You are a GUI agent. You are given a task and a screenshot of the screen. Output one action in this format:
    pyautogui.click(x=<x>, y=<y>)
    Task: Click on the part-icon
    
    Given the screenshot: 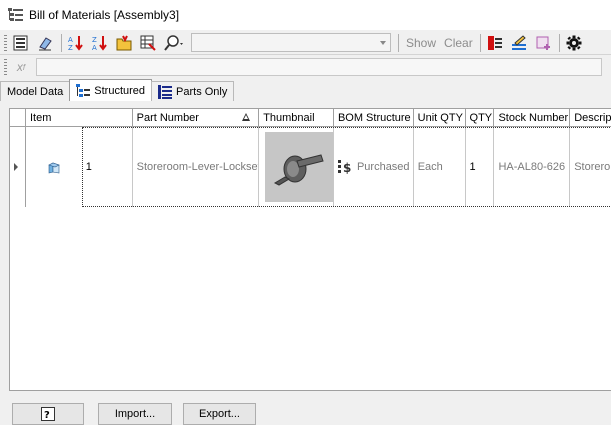 What is the action you would take?
    pyautogui.click(x=54, y=168)
    